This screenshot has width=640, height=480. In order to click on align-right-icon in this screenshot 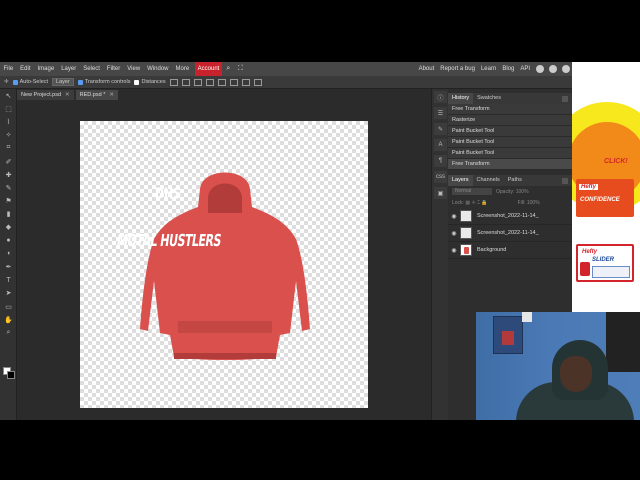, I will do `click(209, 82)`.